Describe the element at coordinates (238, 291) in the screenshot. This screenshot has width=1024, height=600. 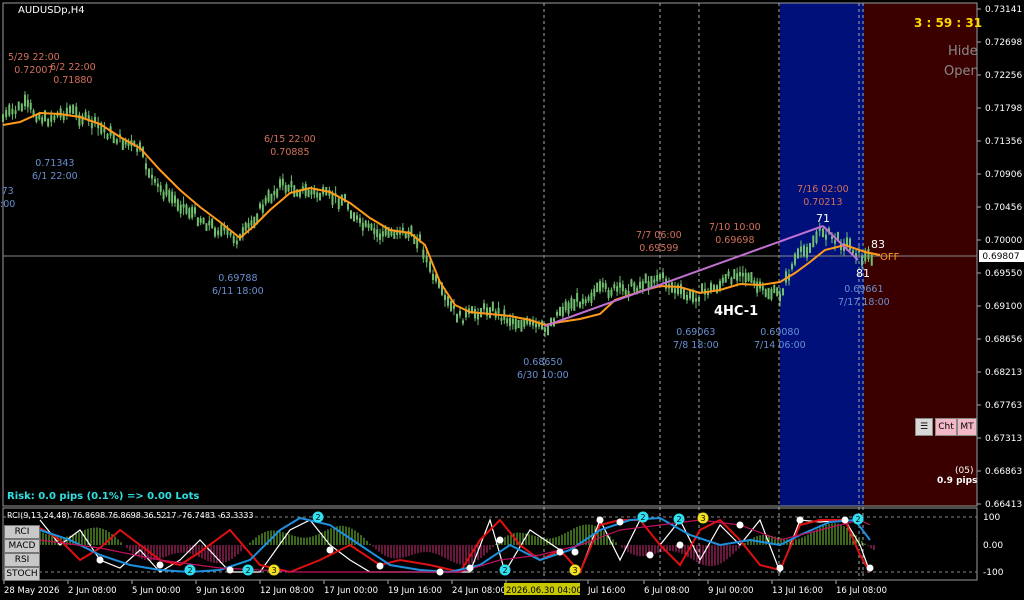
I see `swing-label-date: 6/11 18:00` at that location.